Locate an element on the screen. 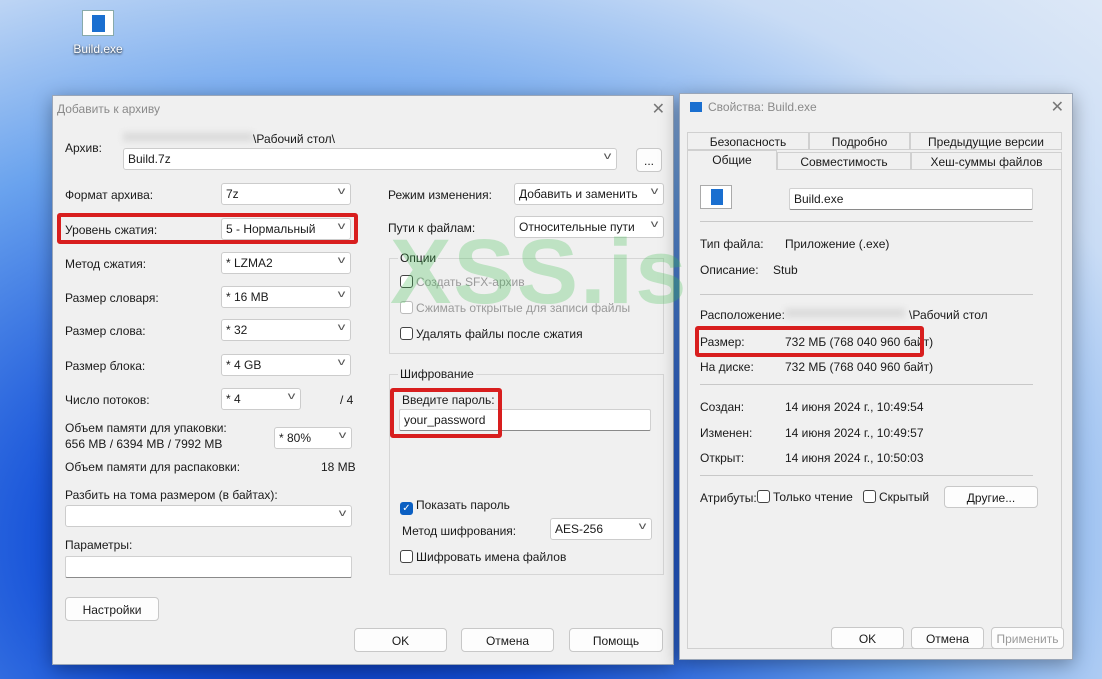  highlight-box-size is located at coordinates (809, 341).